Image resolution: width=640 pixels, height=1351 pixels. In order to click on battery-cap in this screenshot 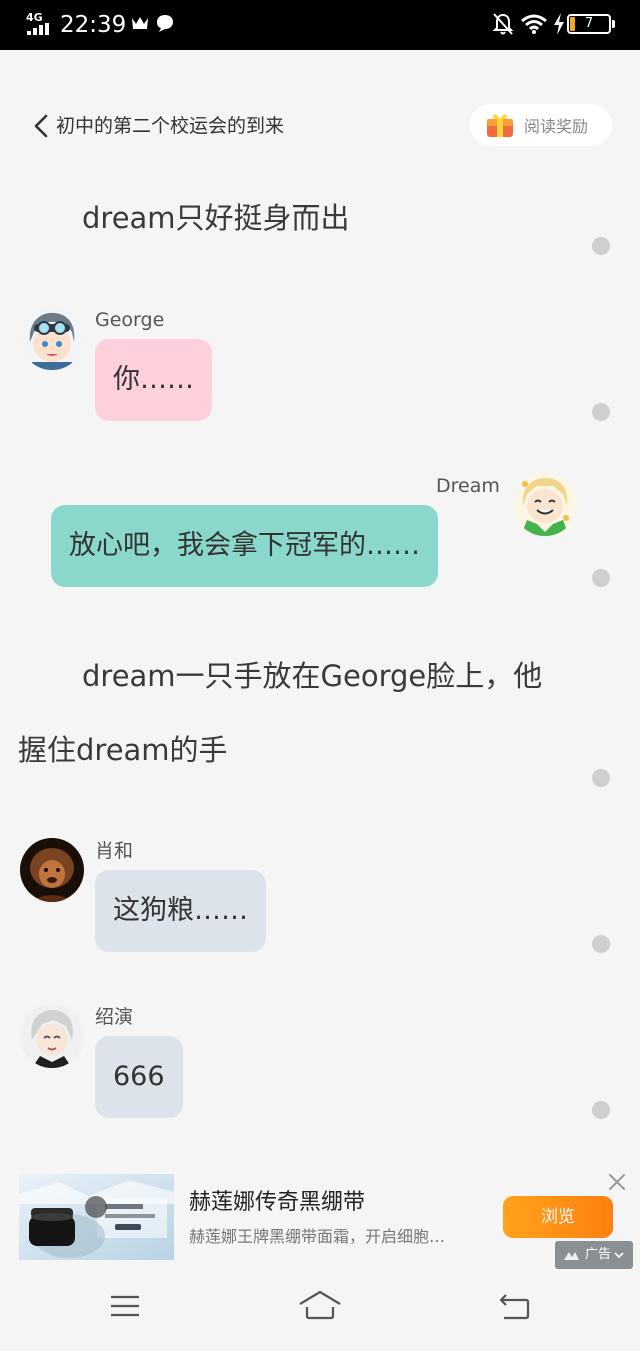, I will do `click(613, 24)`.